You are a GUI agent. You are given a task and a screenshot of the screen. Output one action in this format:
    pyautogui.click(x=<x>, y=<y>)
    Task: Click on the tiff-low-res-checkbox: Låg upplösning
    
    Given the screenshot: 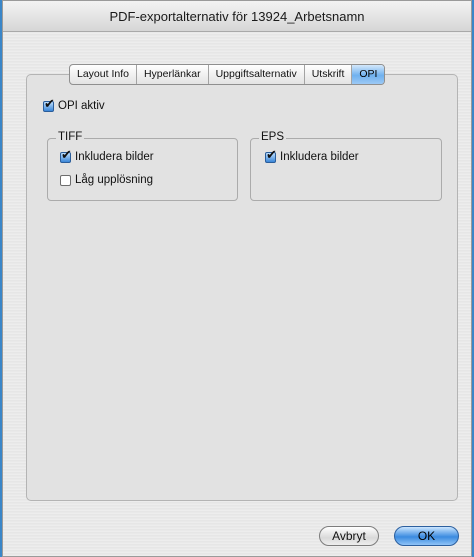 What is the action you would take?
    pyautogui.click(x=106, y=180)
    